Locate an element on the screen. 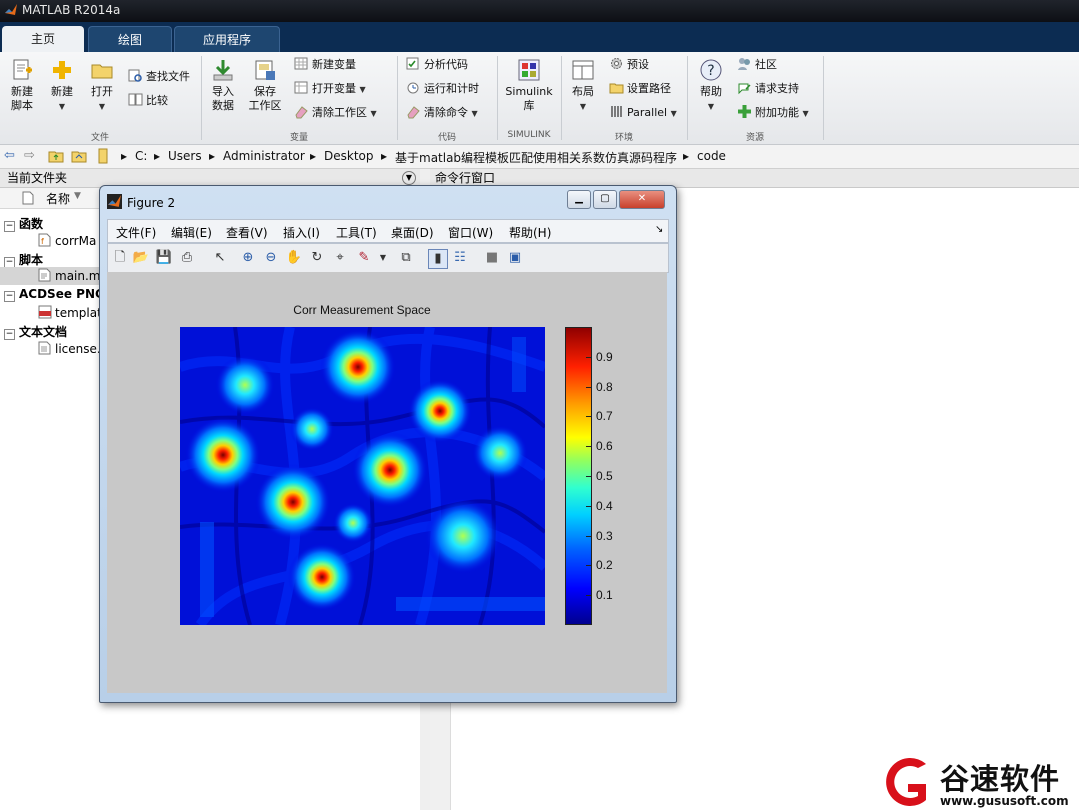  set-path-label: 设置路径 is located at coordinates (649, 88).